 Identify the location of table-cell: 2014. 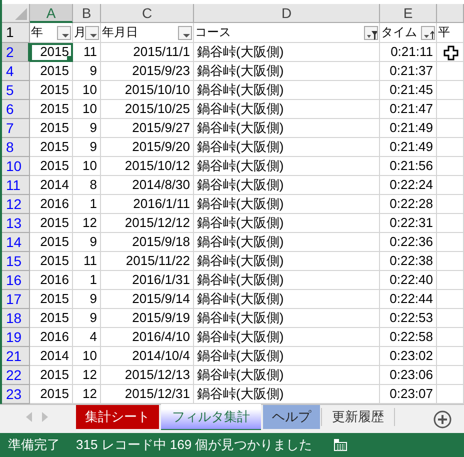
(54, 355).